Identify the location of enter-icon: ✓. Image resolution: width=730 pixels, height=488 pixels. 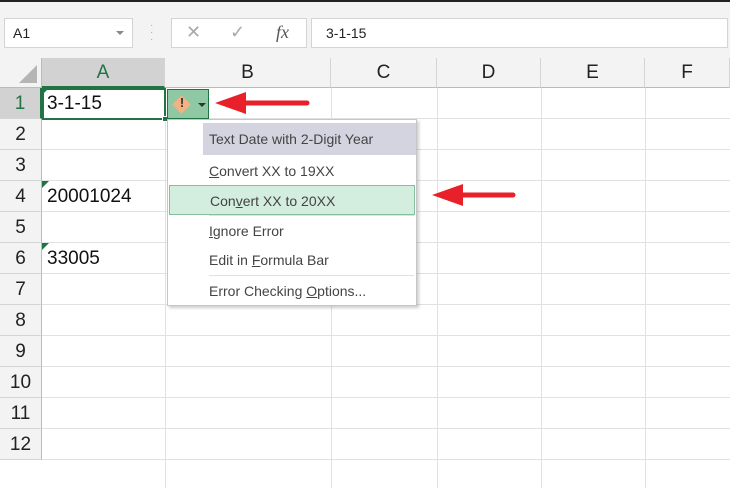
(237, 32).